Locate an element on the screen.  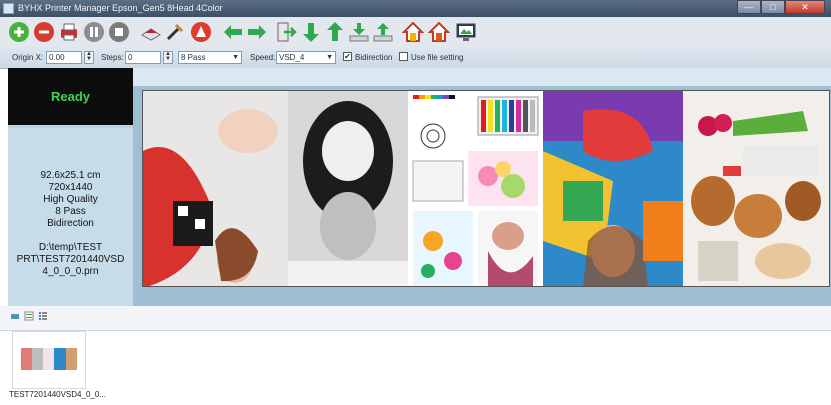
main-toolbar is located at coordinates (415, 32).